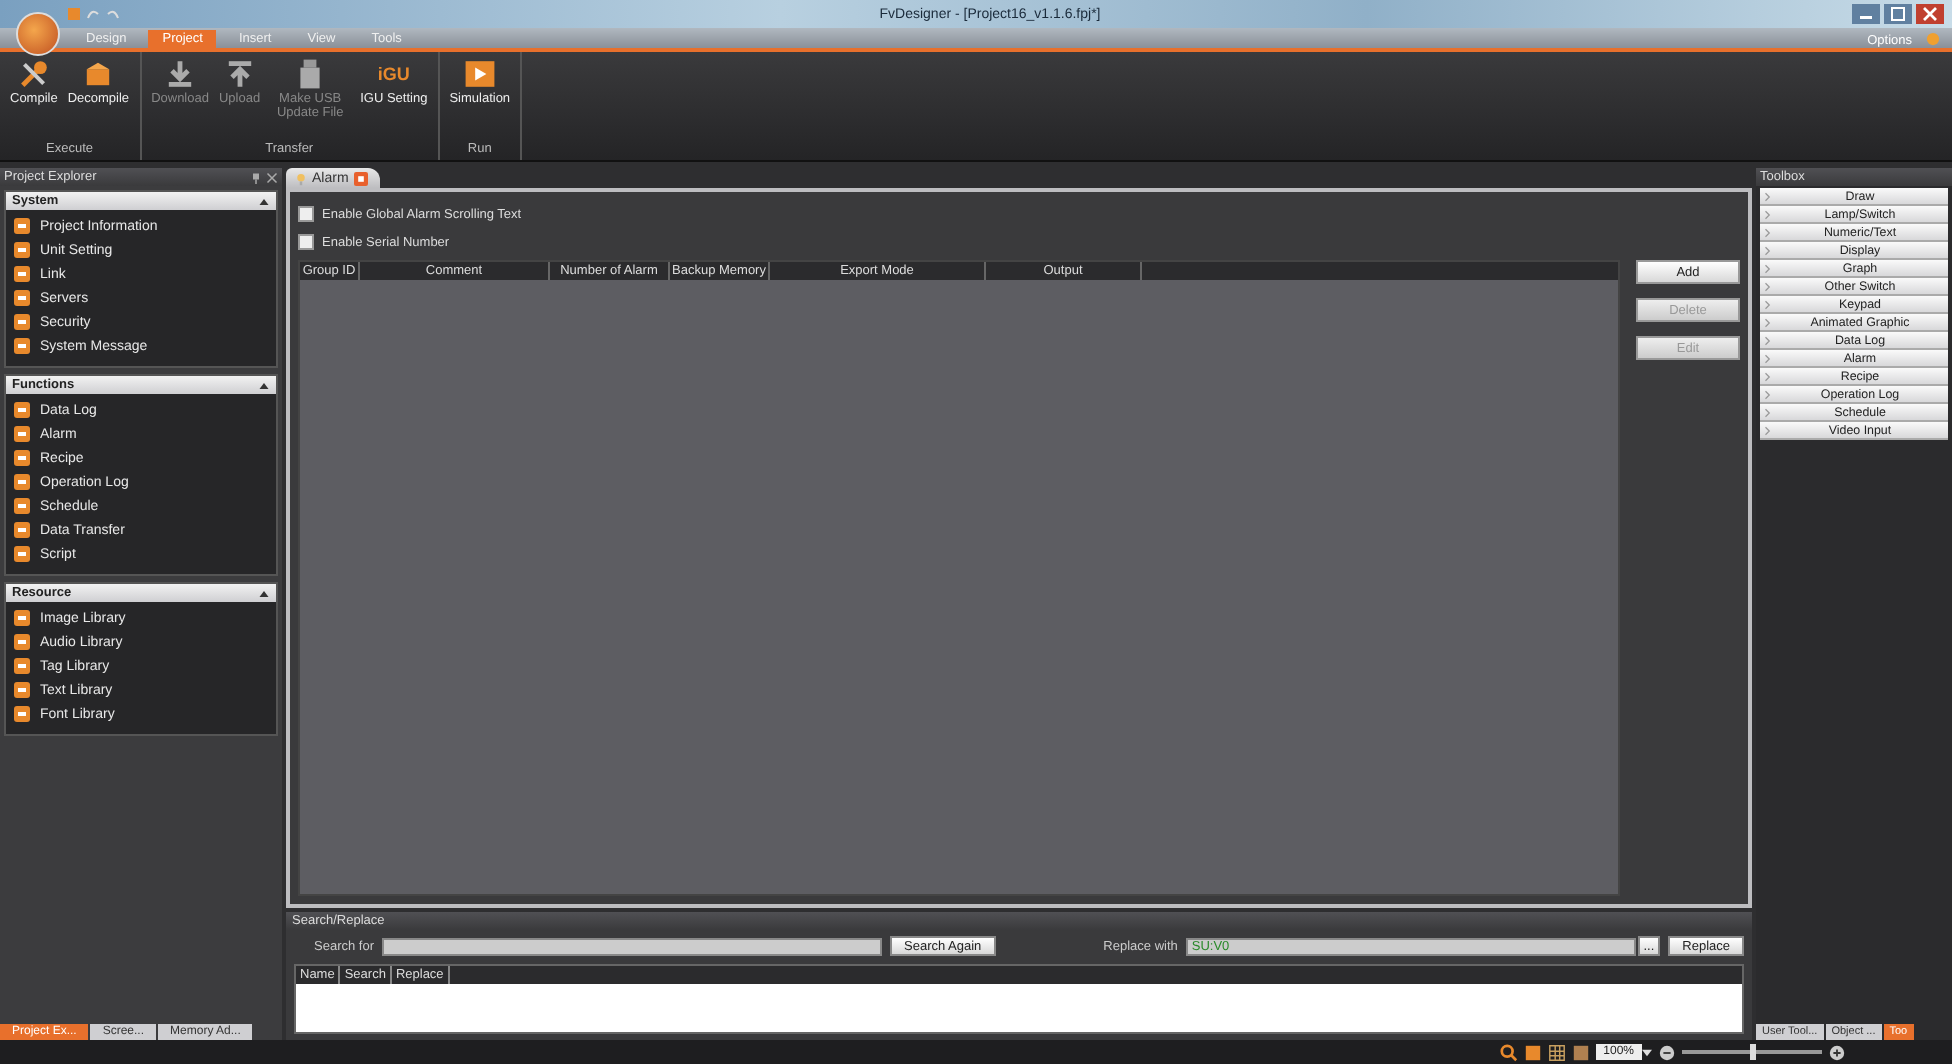 Image resolution: width=1952 pixels, height=1064 pixels. What do you see at coordinates (256, 177) in the screenshot?
I see `pin-icon` at bounding box center [256, 177].